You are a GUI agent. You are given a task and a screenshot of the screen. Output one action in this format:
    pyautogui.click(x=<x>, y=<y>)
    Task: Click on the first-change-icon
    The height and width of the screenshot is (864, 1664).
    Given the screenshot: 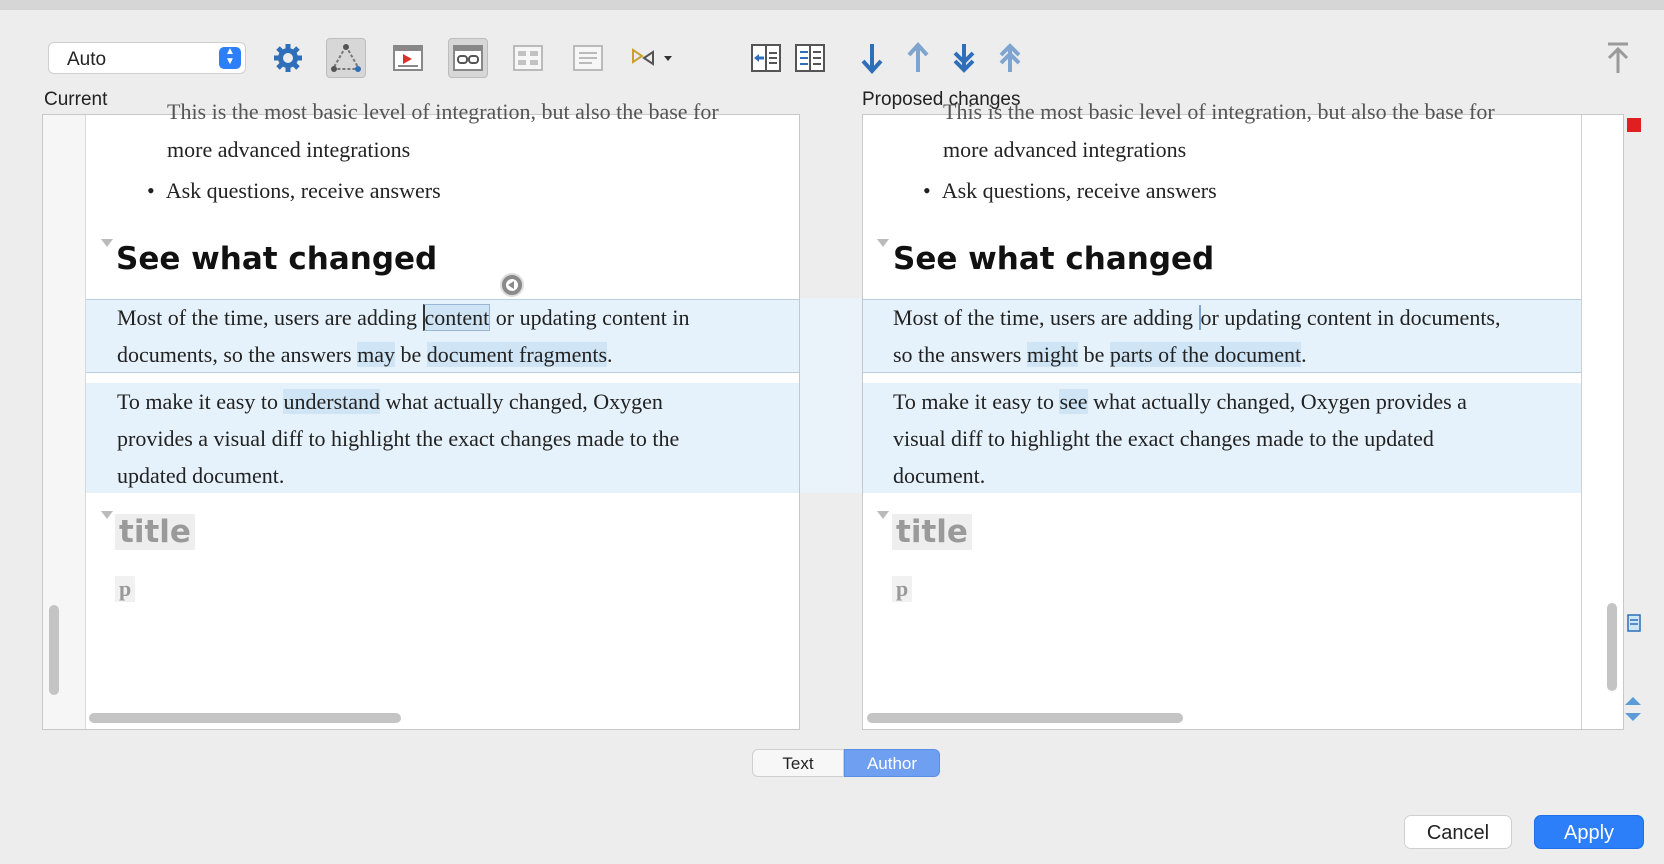 What is the action you would take?
    pyautogui.click(x=1010, y=58)
    